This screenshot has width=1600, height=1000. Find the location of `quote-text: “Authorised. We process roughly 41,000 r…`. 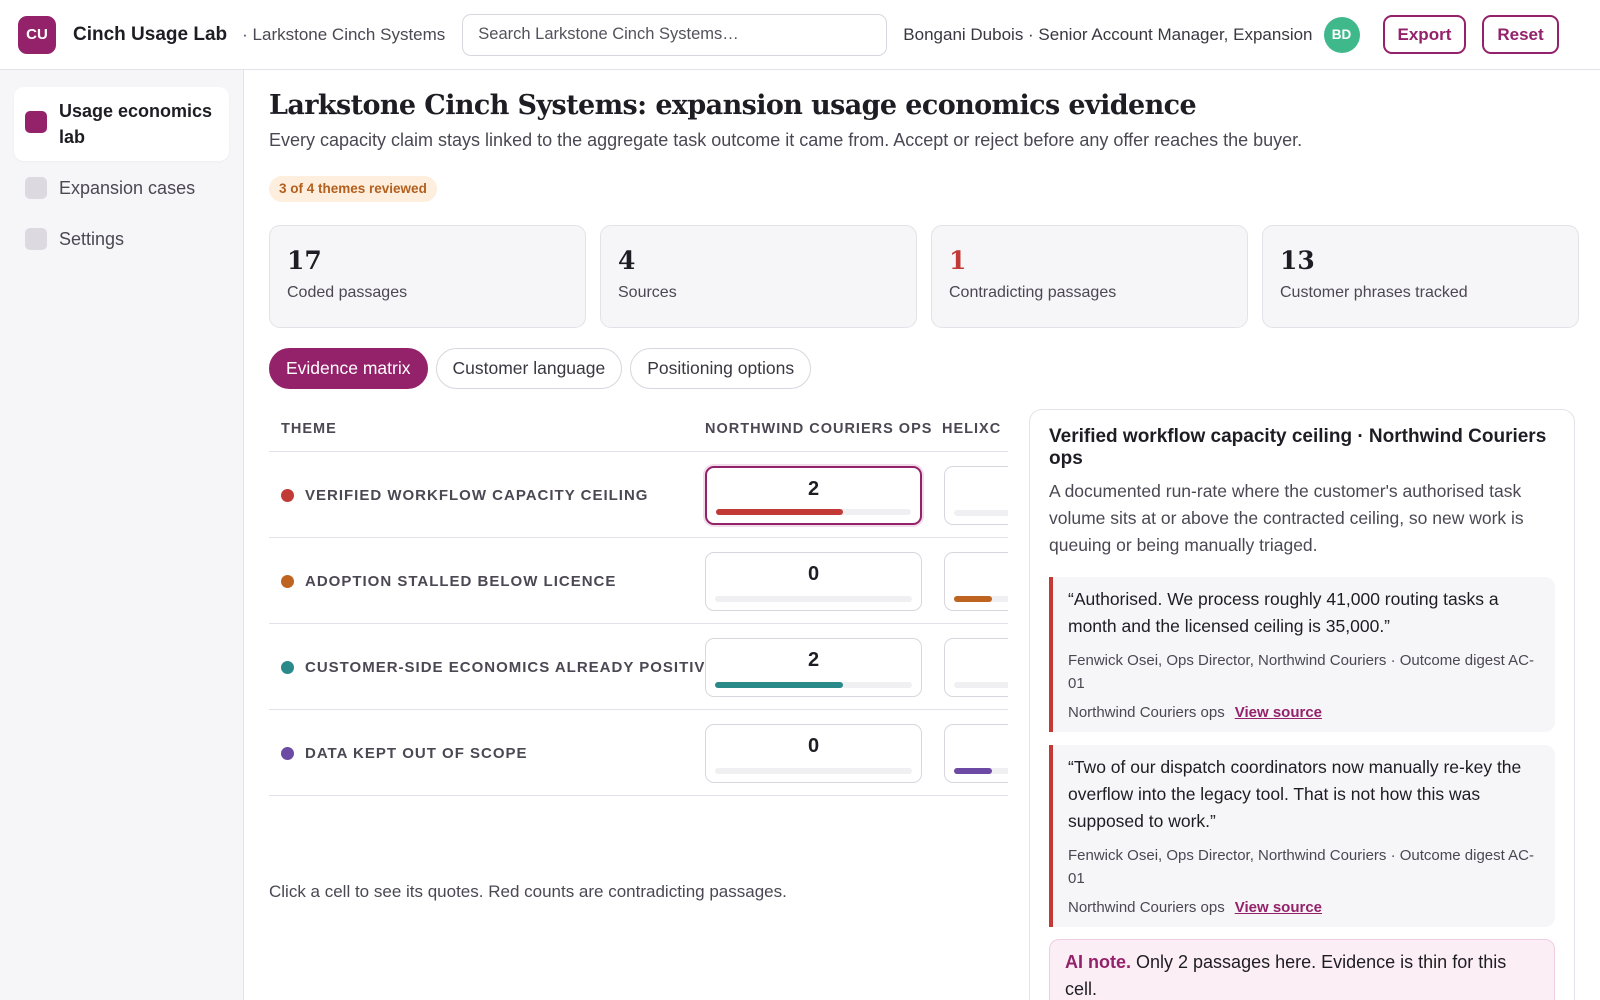

quote-text: “Authorised. We process roughly 41,000 r… is located at coordinates (1283, 612).